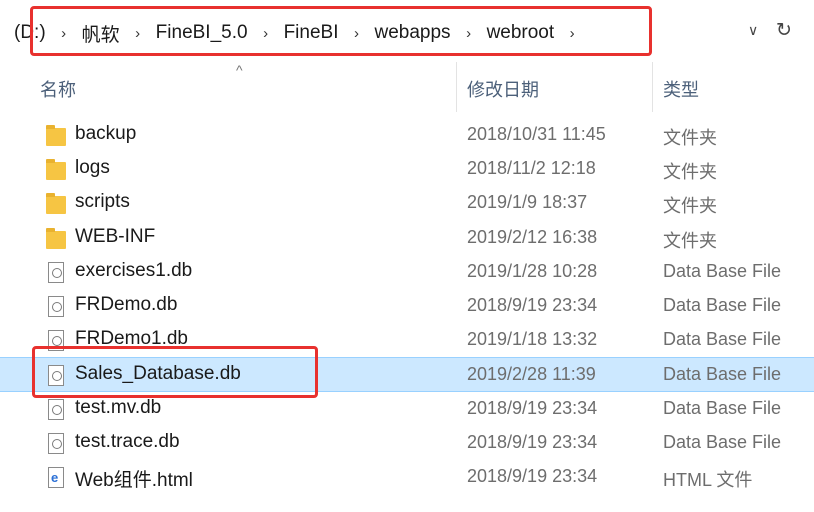 This screenshot has height=512, width=814. I want to click on file-modified-date: 2019/2/12 16:38, so click(532, 236).